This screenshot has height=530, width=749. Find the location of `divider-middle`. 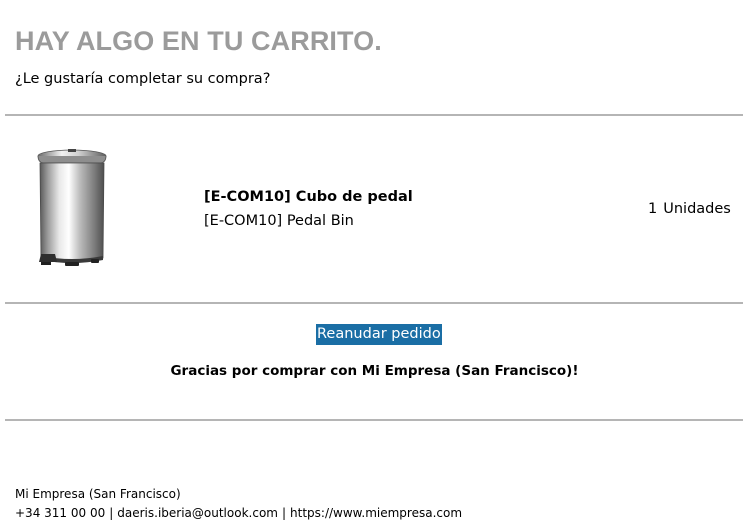

divider-middle is located at coordinates (374, 303).